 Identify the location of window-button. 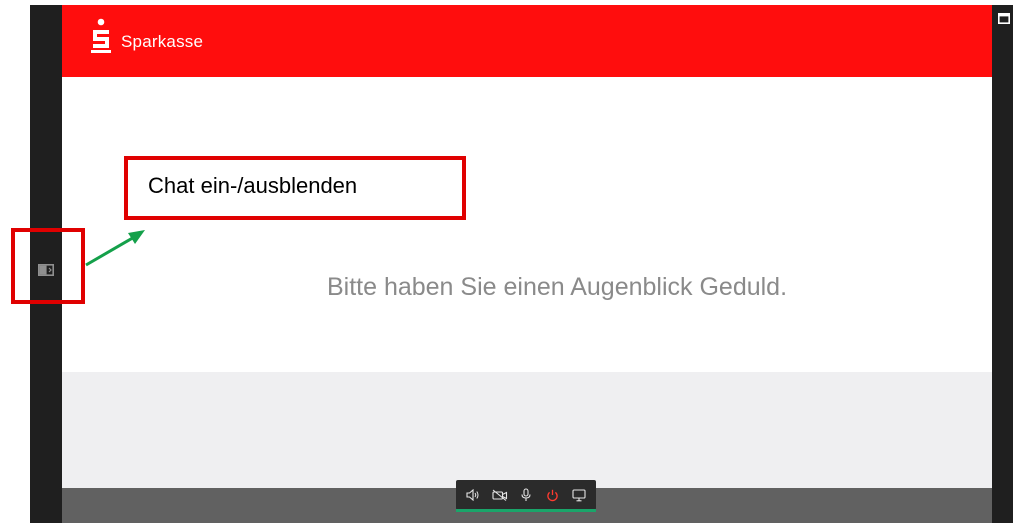
(1004, 18).